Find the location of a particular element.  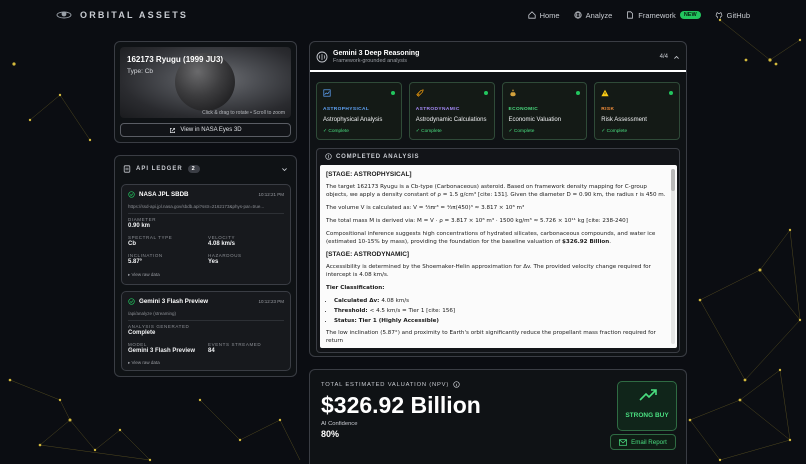

nav-analyze: Analyze is located at coordinates (593, 15).